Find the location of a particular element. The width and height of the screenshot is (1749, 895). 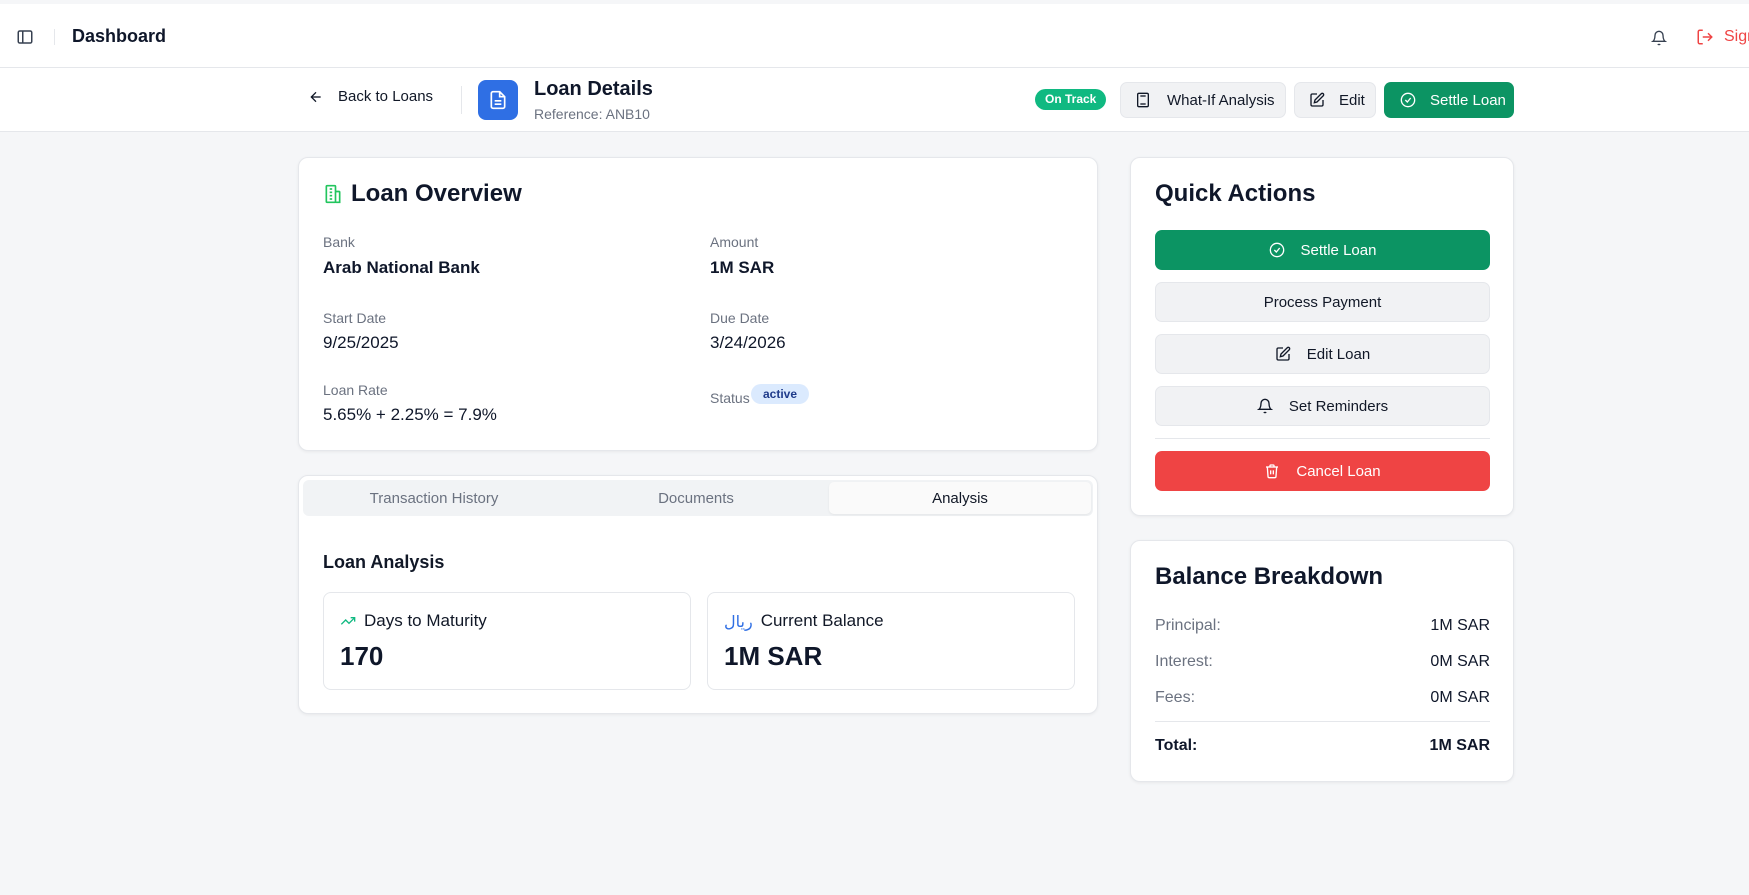

interest-row: Interest: 0M SAR is located at coordinates (1322, 662).